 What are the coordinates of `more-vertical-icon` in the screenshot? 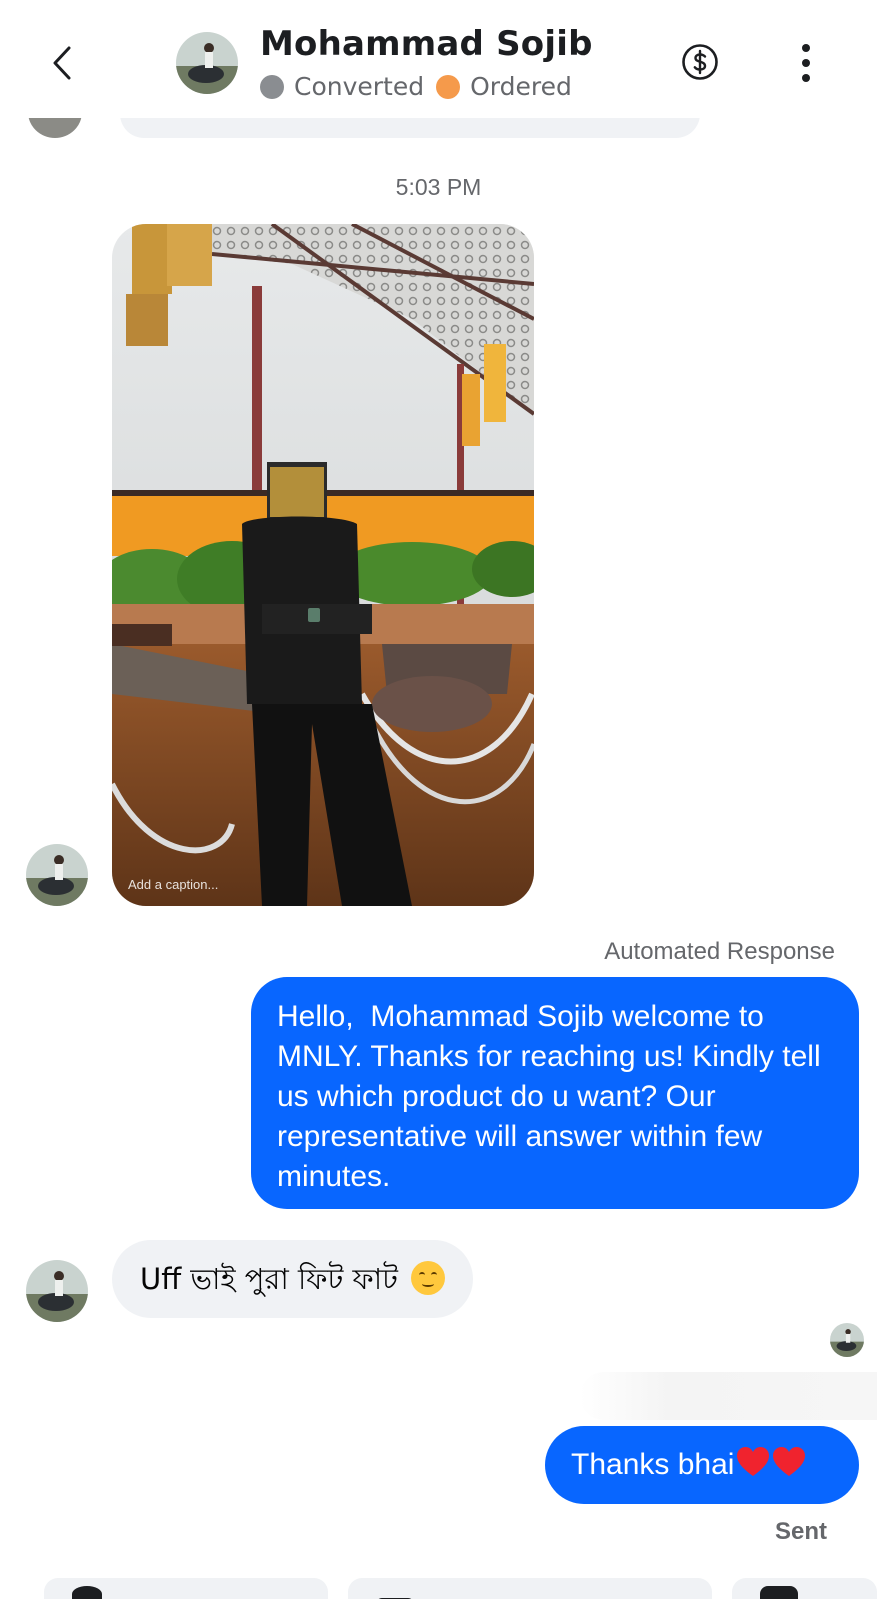 It's located at (806, 48).